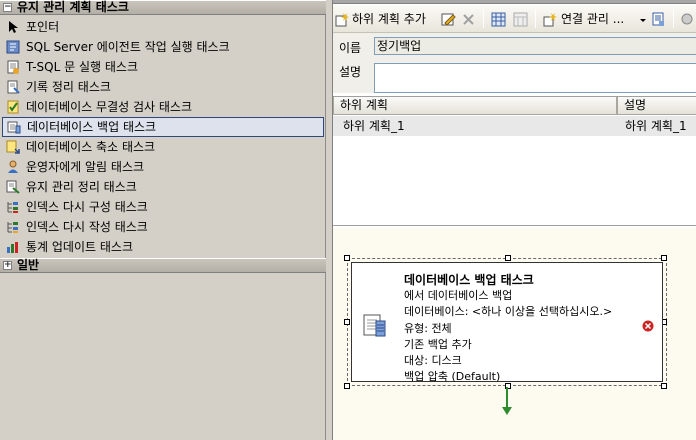 This screenshot has height=440, width=696. Describe the element at coordinates (163, 87) in the screenshot. I see `toolbox-item-history-cleanup: 기록 정리 태스크` at that location.